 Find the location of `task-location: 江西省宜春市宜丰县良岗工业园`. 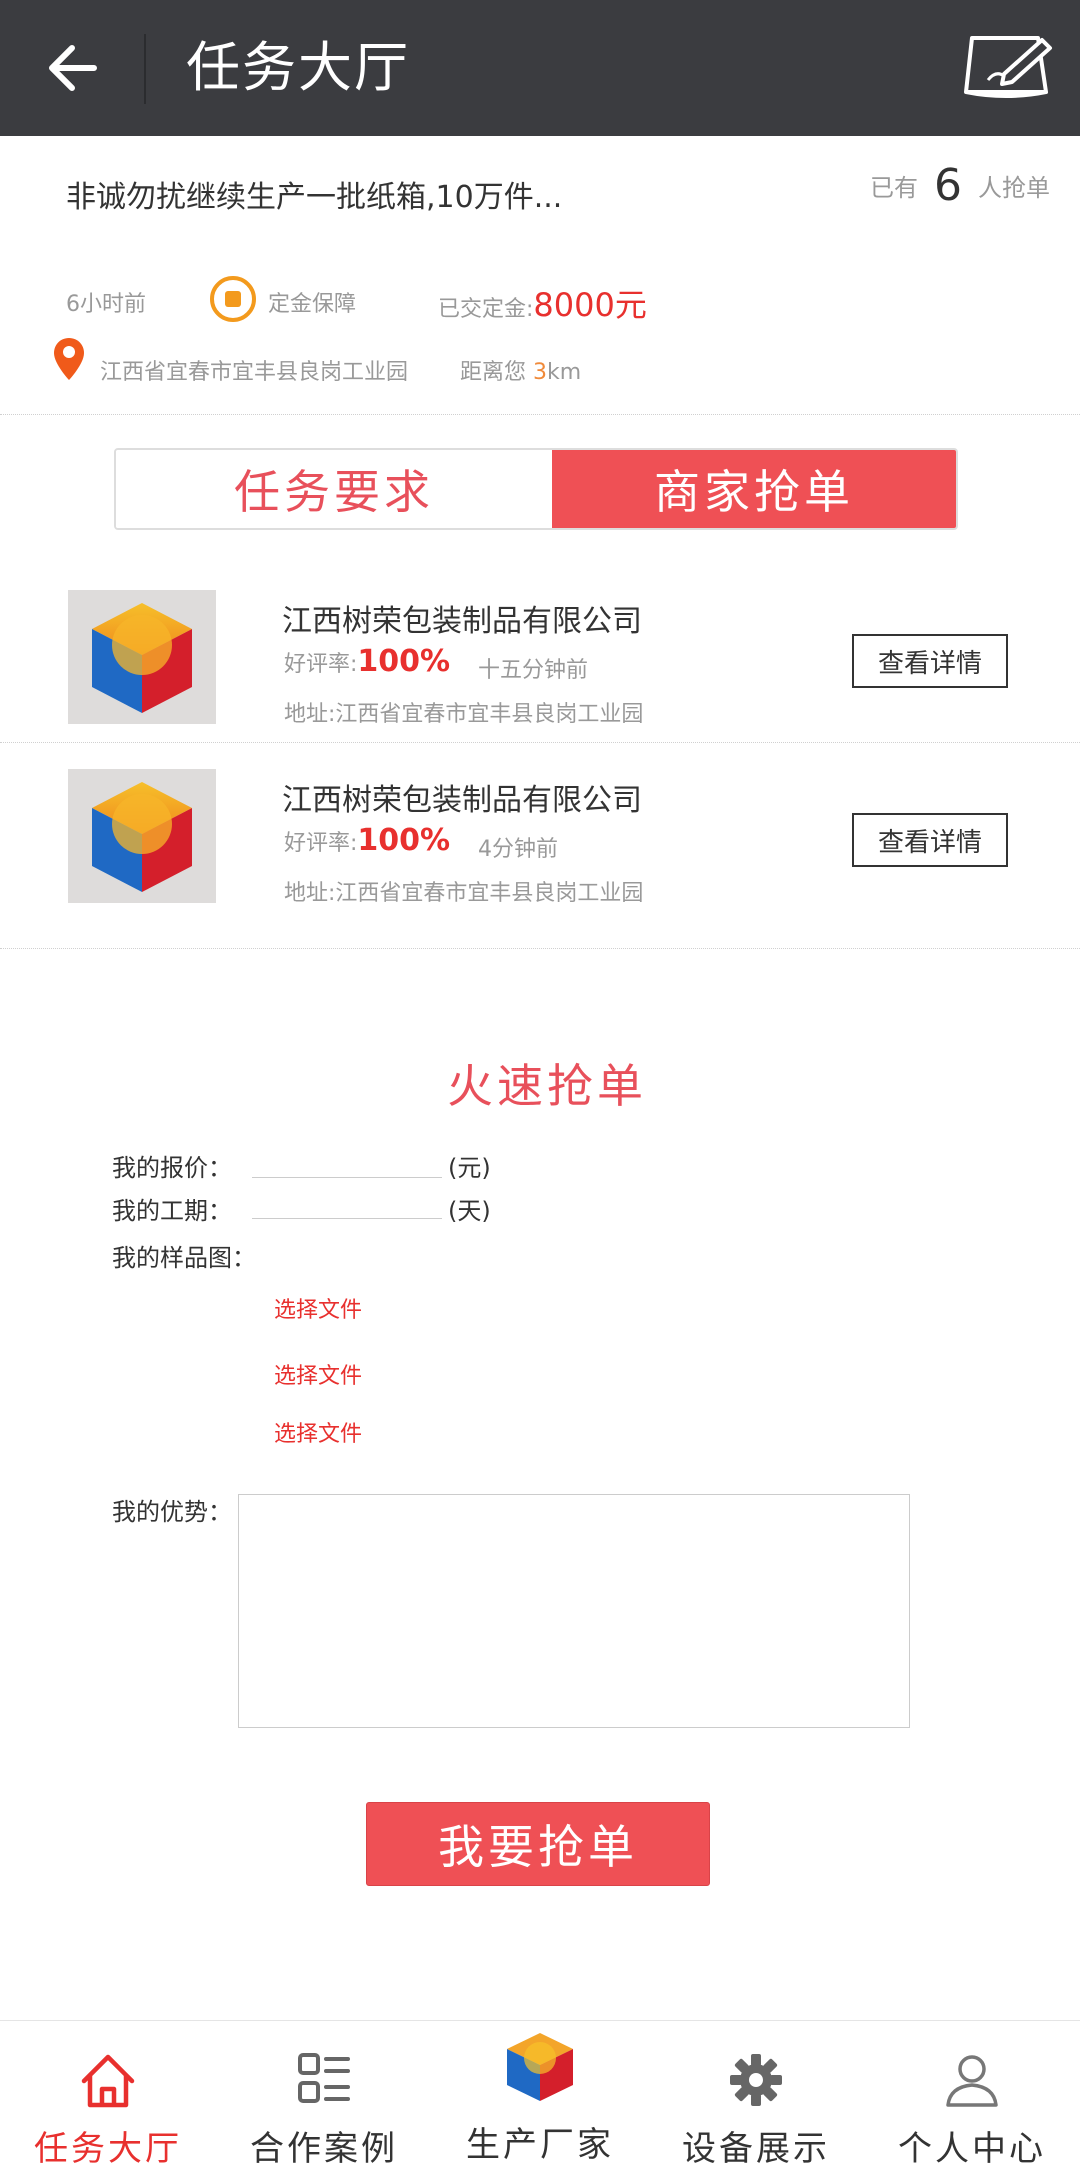

task-location: 江西省宜春市宜丰县良岗工业园 is located at coordinates (254, 372).